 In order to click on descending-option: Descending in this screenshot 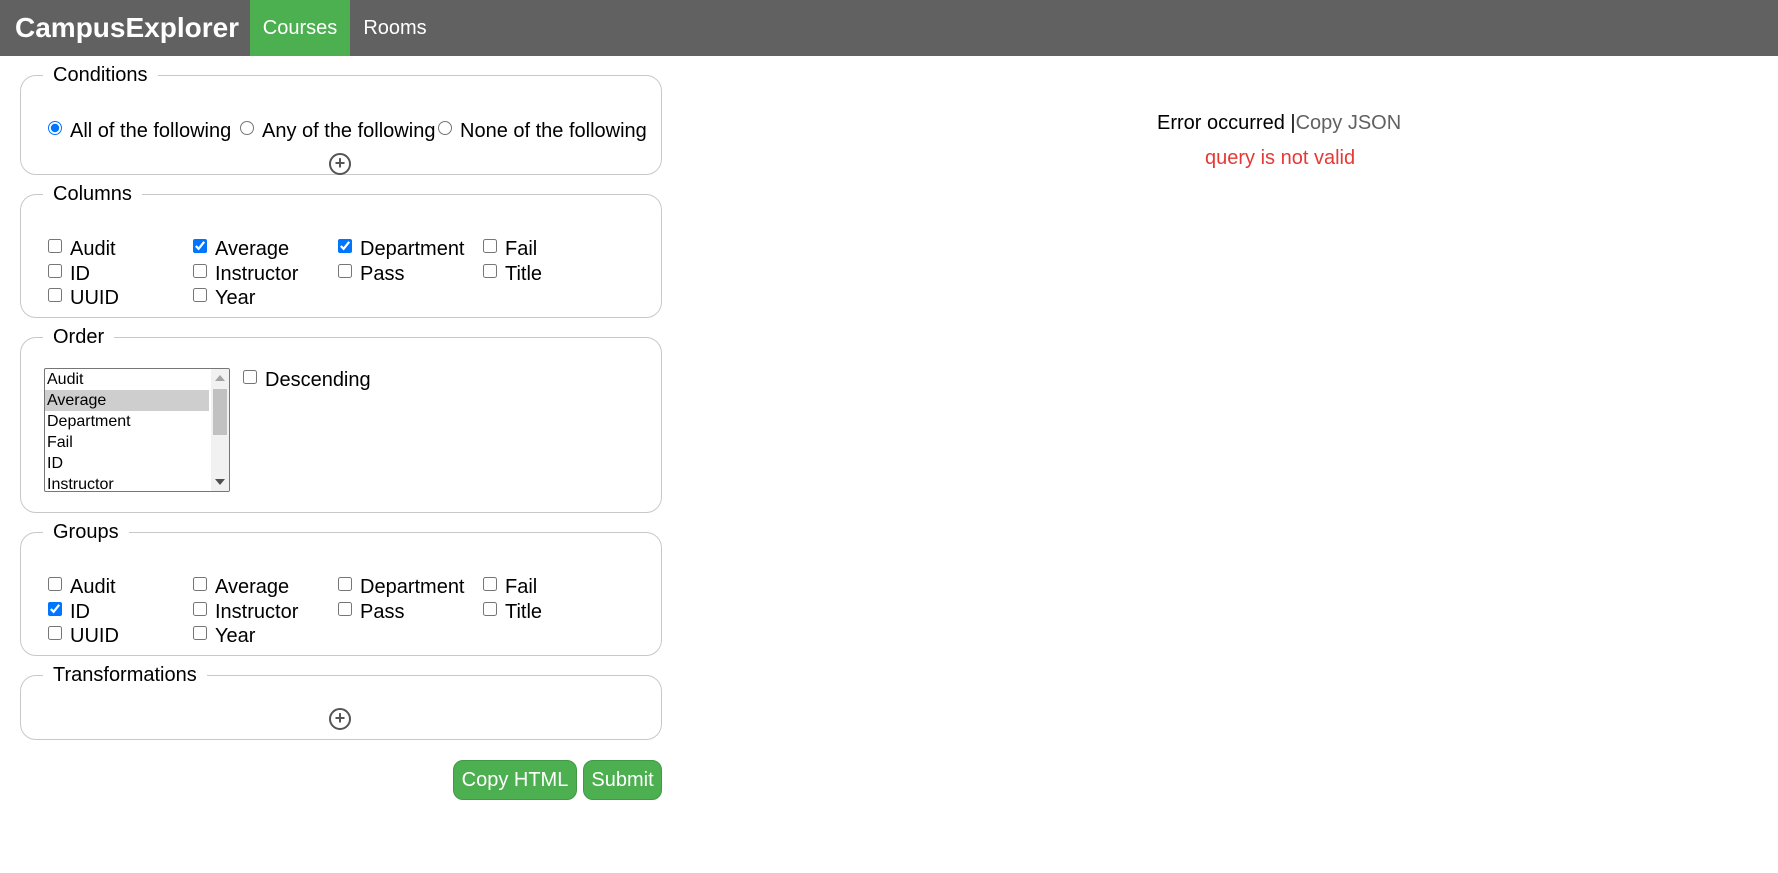, I will do `click(307, 380)`.